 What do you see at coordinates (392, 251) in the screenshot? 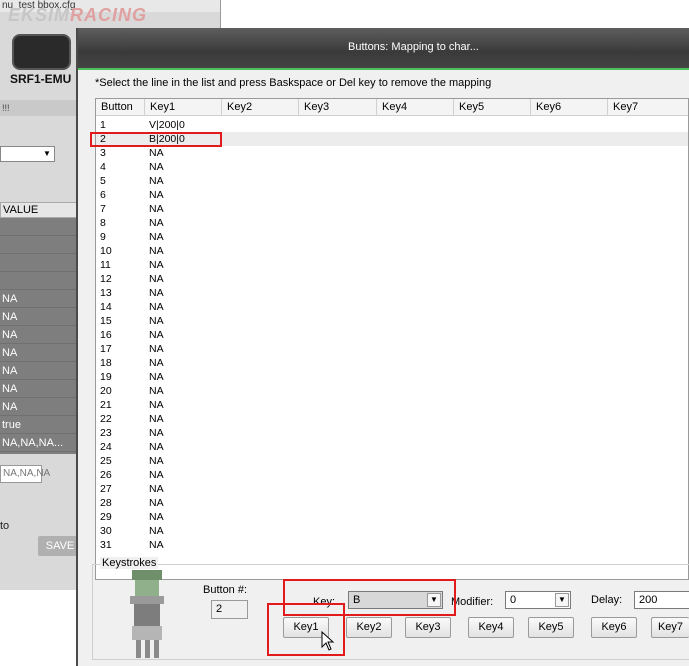
I see `table-row: 10 NA` at bounding box center [392, 251].